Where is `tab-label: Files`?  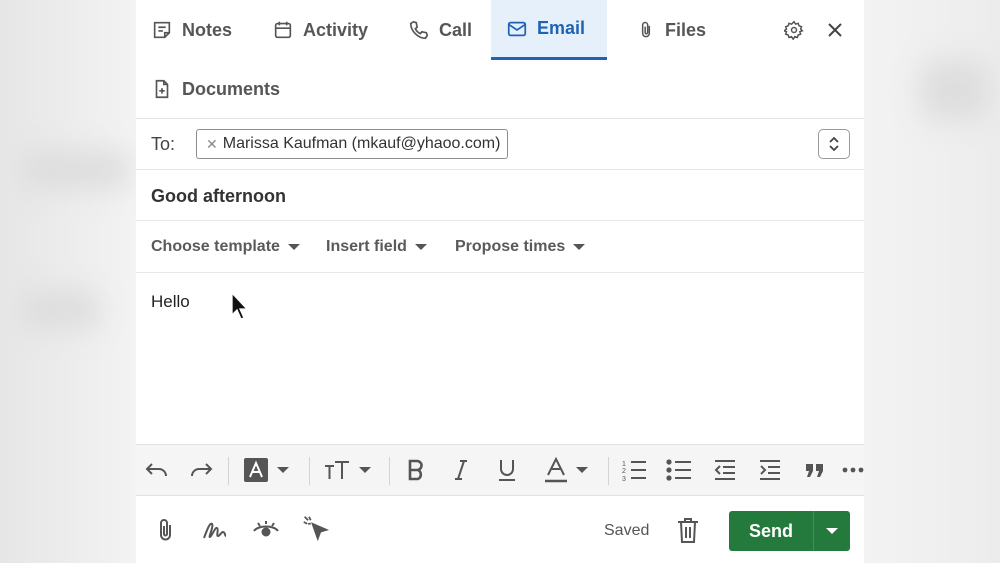
tab-label: Files is located at coordinates (685, 29).